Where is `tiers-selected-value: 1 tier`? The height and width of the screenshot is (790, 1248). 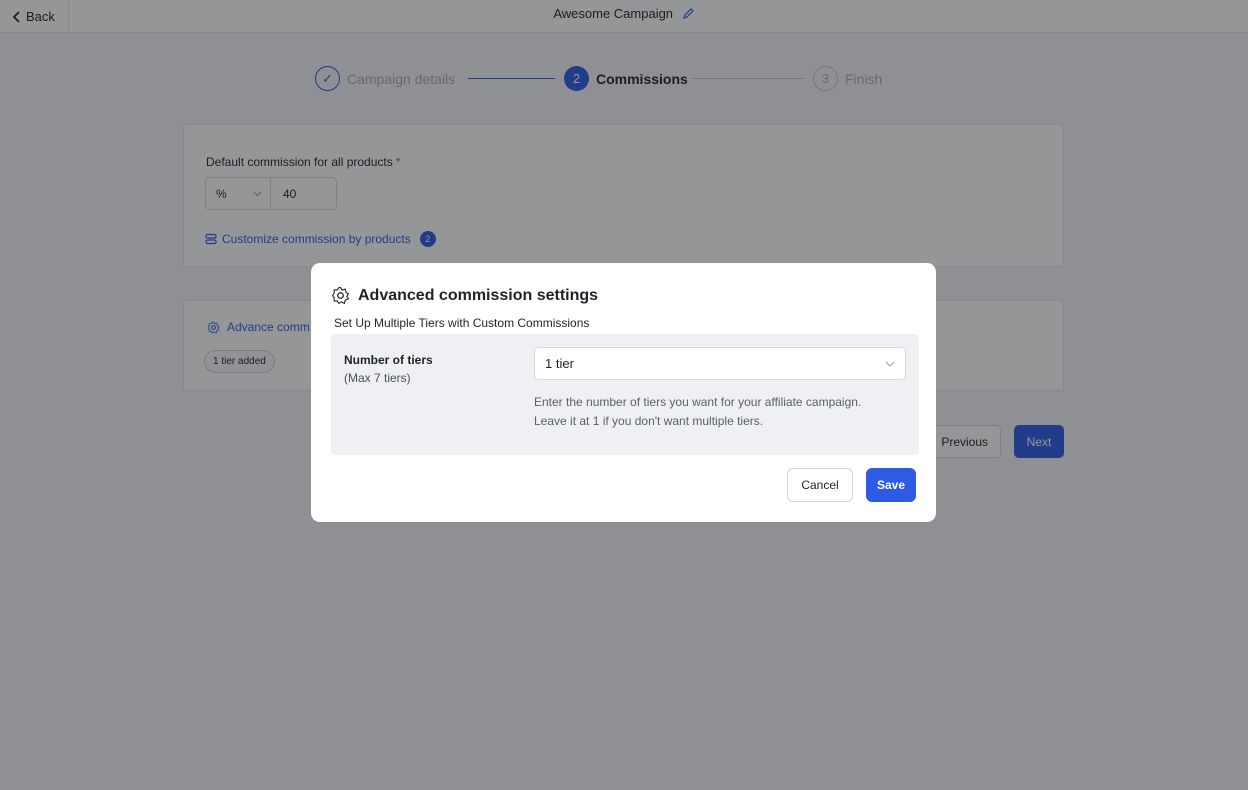 tiers-selected-value: 1 tier is located at coordinates (559, 363).